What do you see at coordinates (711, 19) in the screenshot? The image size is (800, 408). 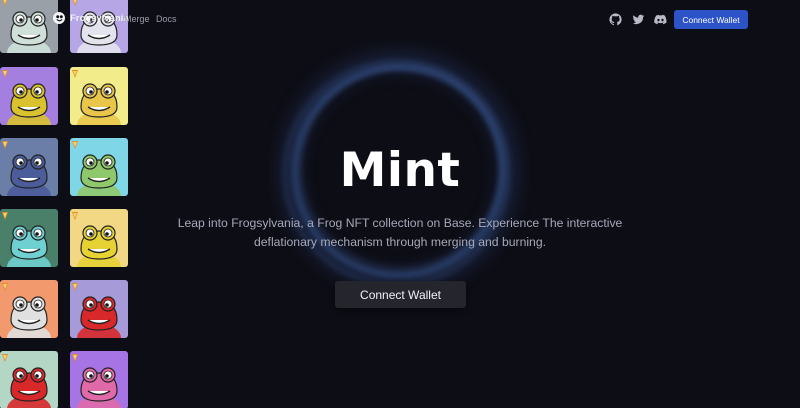 I see `connect-wallet-nav-button: Connect Wallet` at bounding box center [711, 19].